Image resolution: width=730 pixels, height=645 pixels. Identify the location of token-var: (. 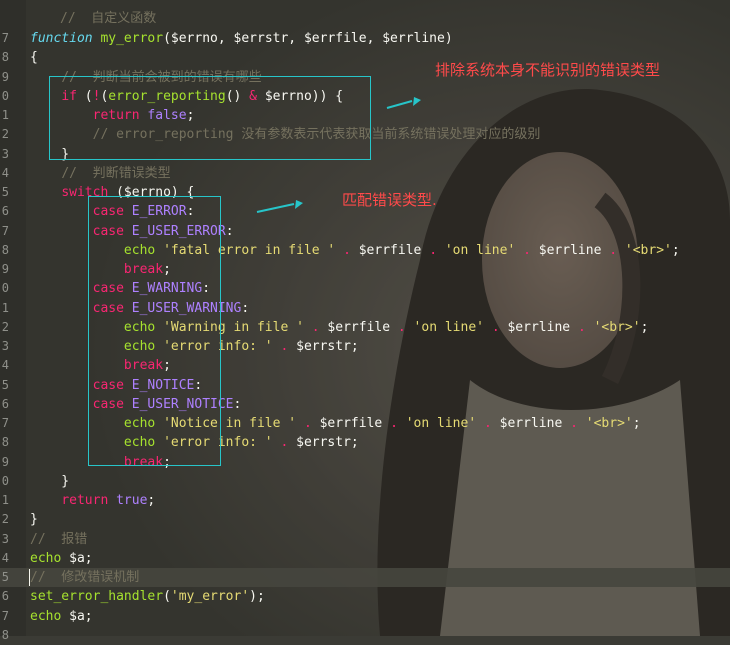
(167, 597).